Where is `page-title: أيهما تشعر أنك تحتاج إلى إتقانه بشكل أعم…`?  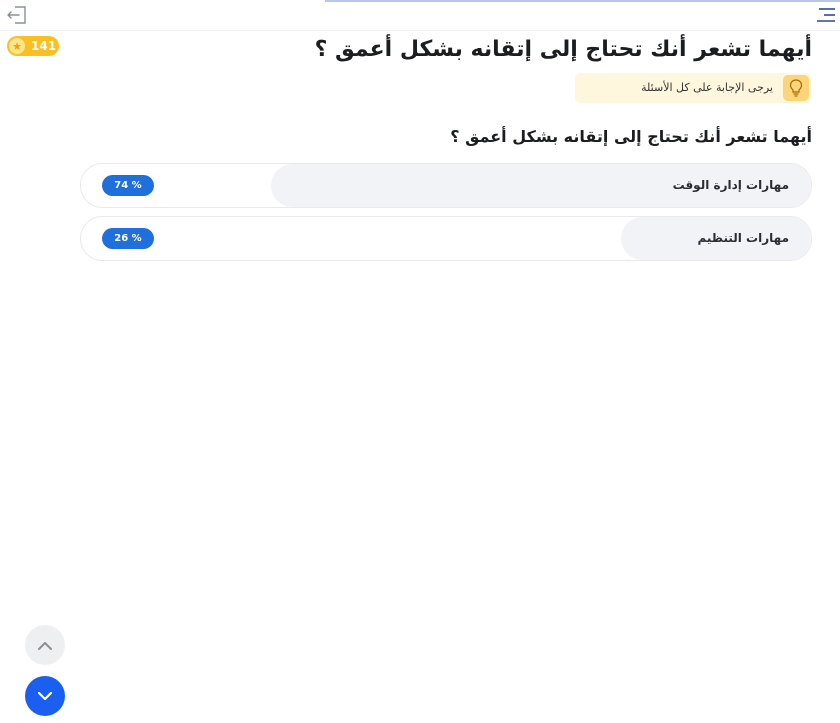
page-title: أيهما تشعر أنك تحتاج إلى إتقانه بشكل أعم… is located at coordinates (563, 49).